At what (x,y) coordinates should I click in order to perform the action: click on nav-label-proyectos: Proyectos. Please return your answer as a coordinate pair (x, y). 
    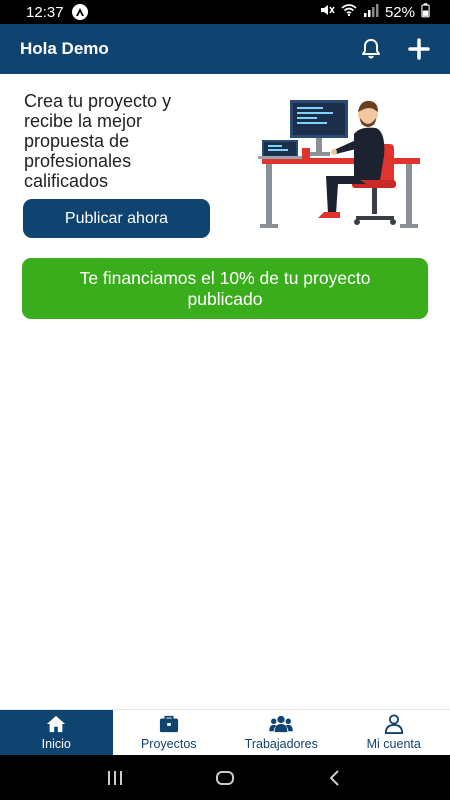
    Looking at the image, I should click on (168, 744).